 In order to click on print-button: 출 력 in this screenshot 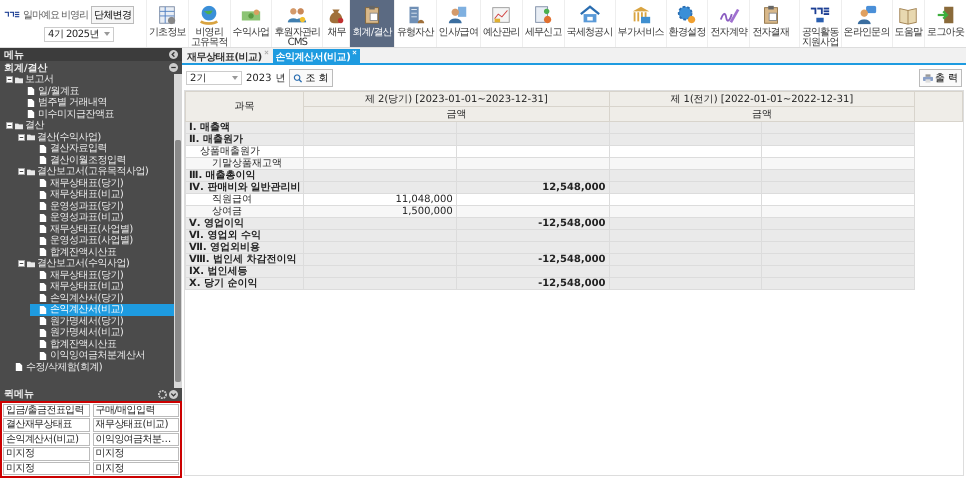, I will do `click(940, 78)`.